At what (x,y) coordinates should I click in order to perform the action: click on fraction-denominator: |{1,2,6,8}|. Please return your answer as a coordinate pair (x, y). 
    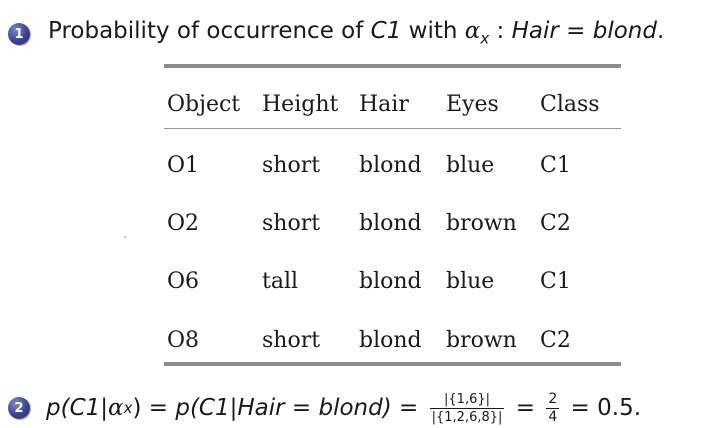
    Looking at the image, I should click on (467, 417).